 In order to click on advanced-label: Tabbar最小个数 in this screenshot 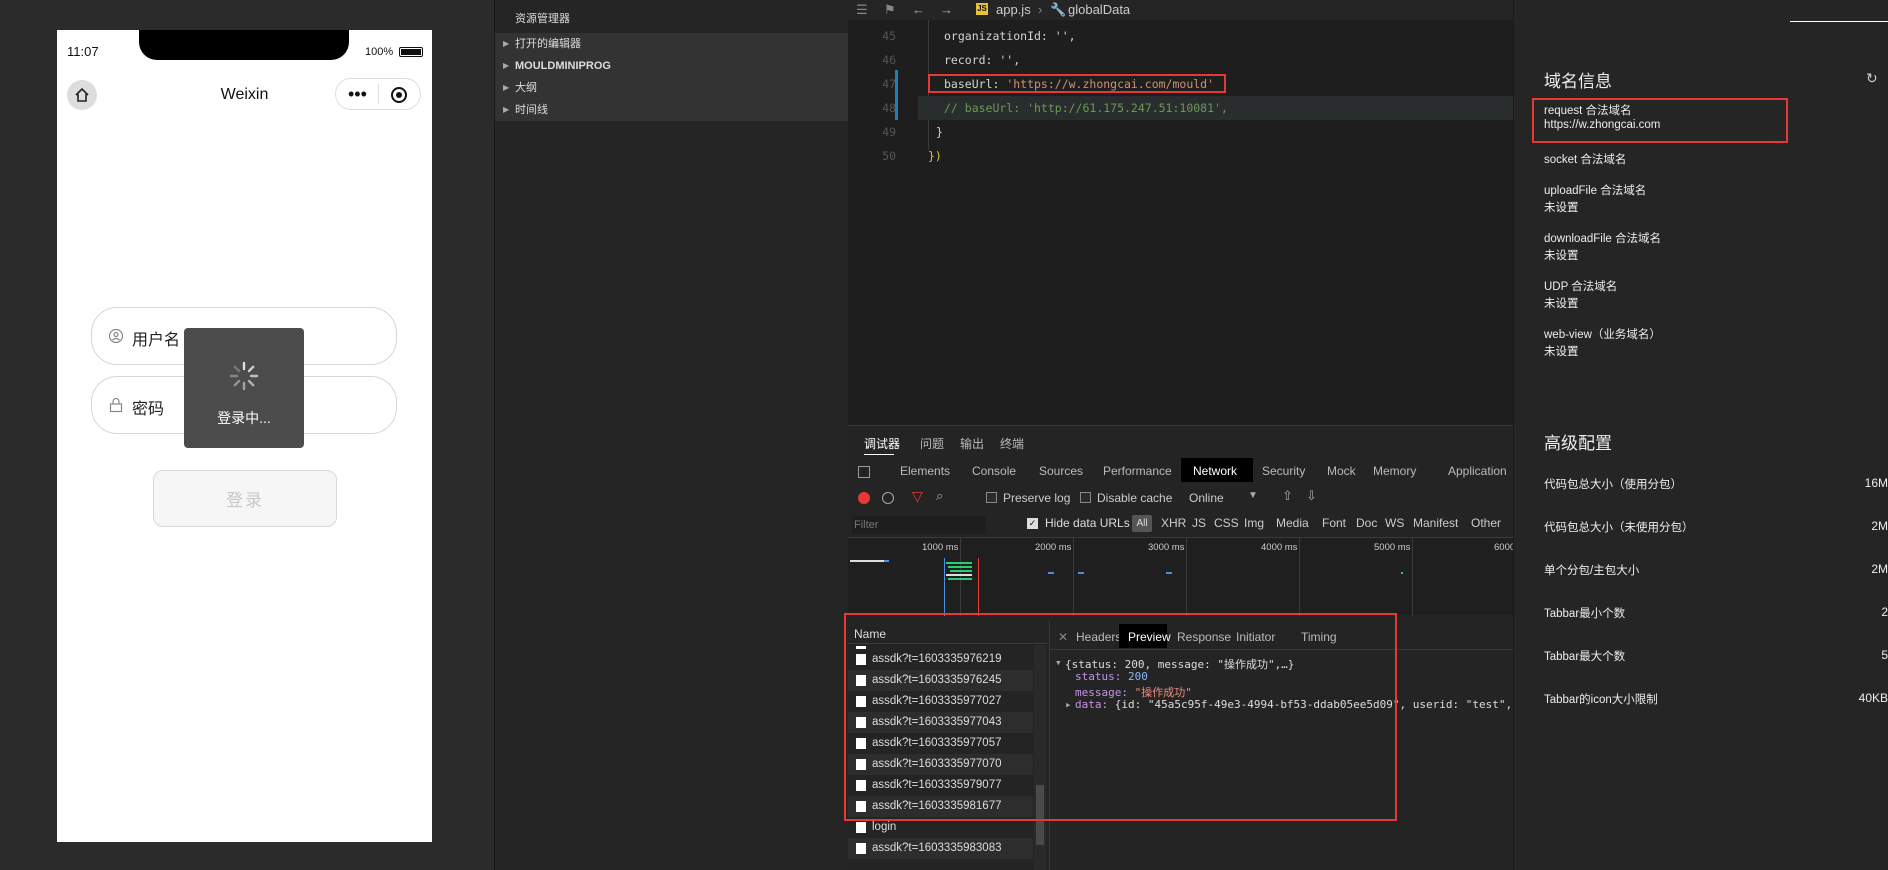, I will do `click(1585, 614)`.